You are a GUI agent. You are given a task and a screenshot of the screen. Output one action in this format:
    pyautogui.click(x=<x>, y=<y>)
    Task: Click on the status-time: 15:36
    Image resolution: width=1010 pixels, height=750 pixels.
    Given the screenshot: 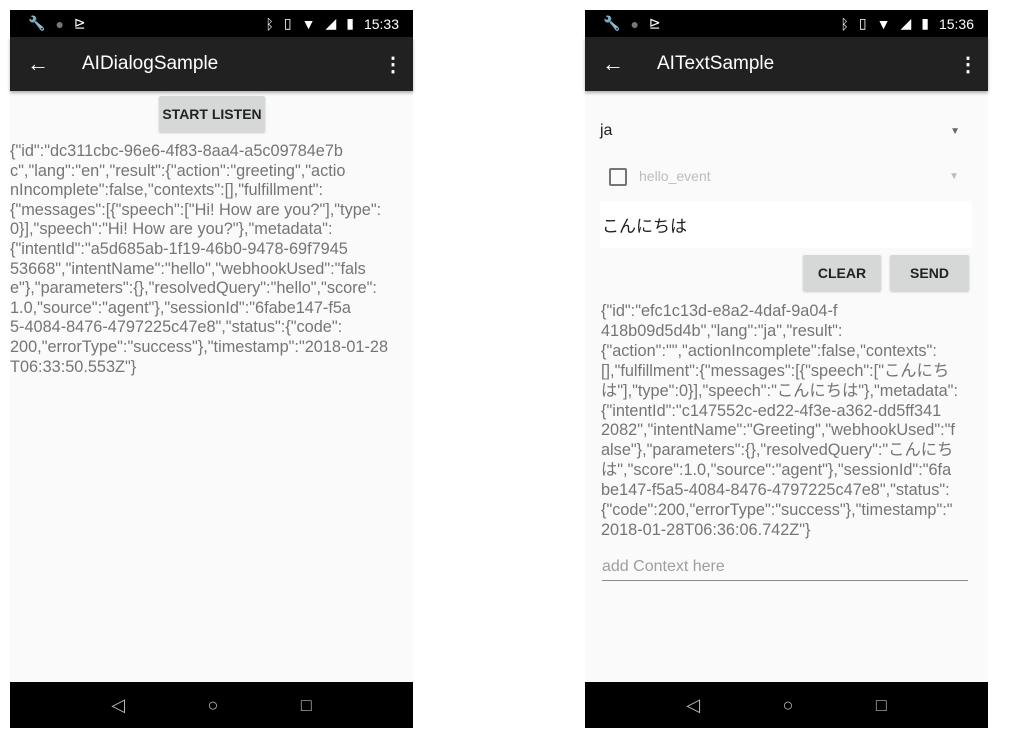 What is the action you would take?
    pyautogui.click(x=956, y=23)
    